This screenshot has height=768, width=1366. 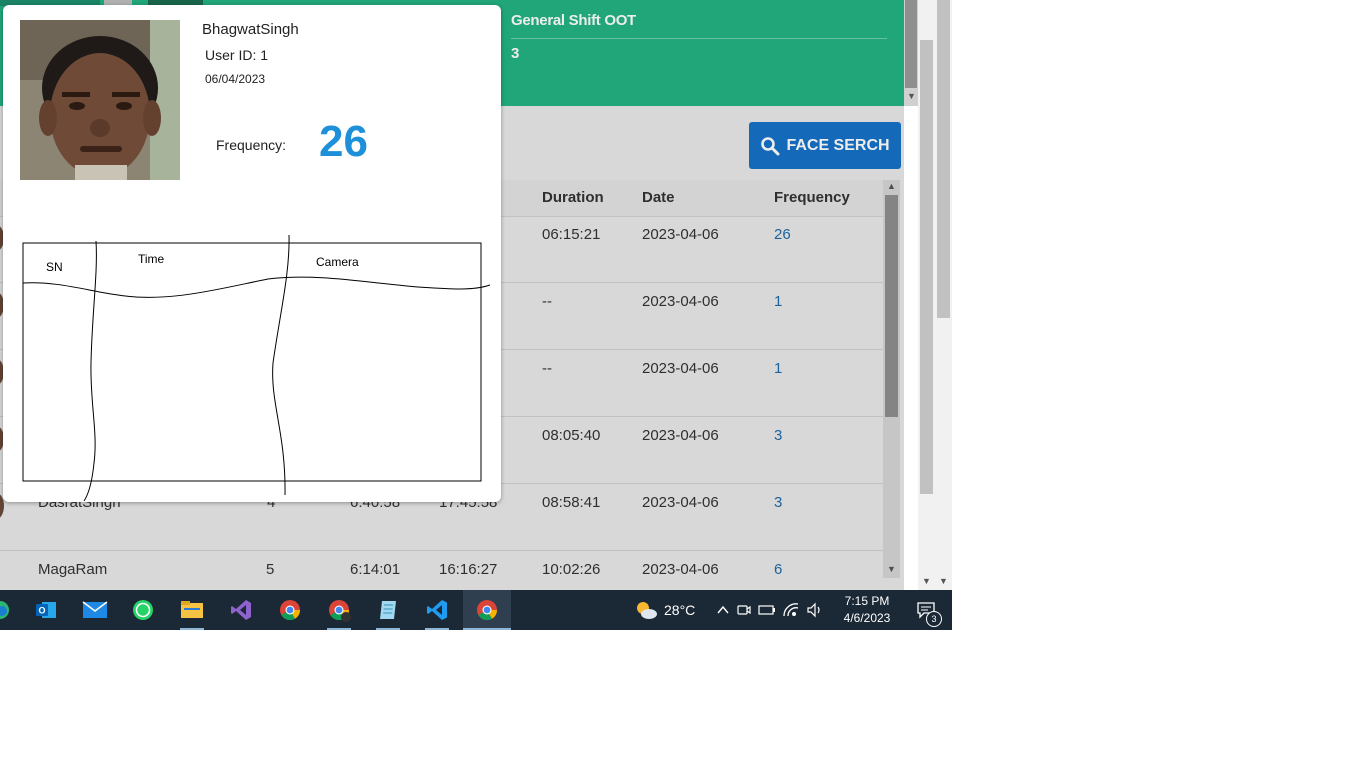 What do you see at coordinates (647, 610) in the screenshot?
I see `partly-cloudy-icon` at bounding box center [647, 610].